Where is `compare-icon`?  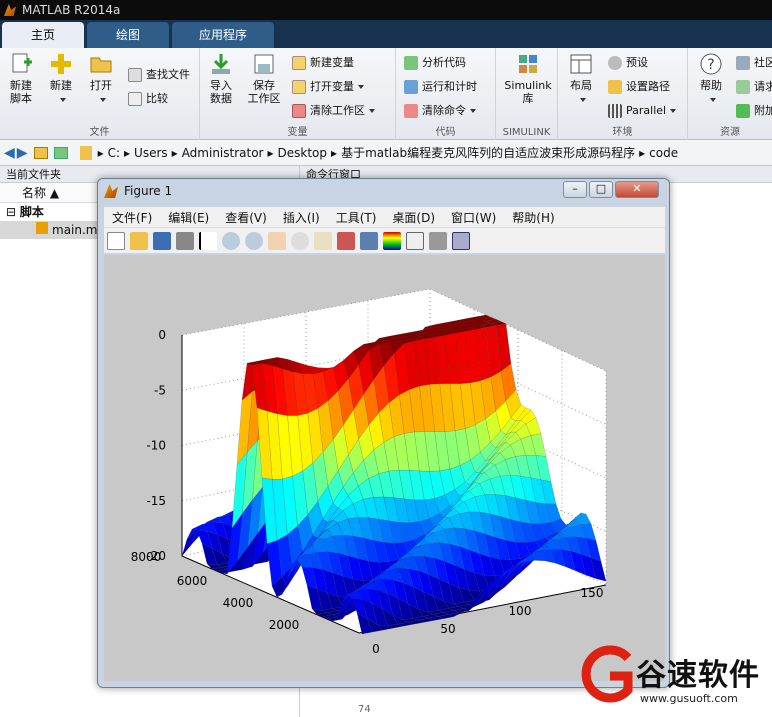
compare-icon is located at coordinates (135, 99).